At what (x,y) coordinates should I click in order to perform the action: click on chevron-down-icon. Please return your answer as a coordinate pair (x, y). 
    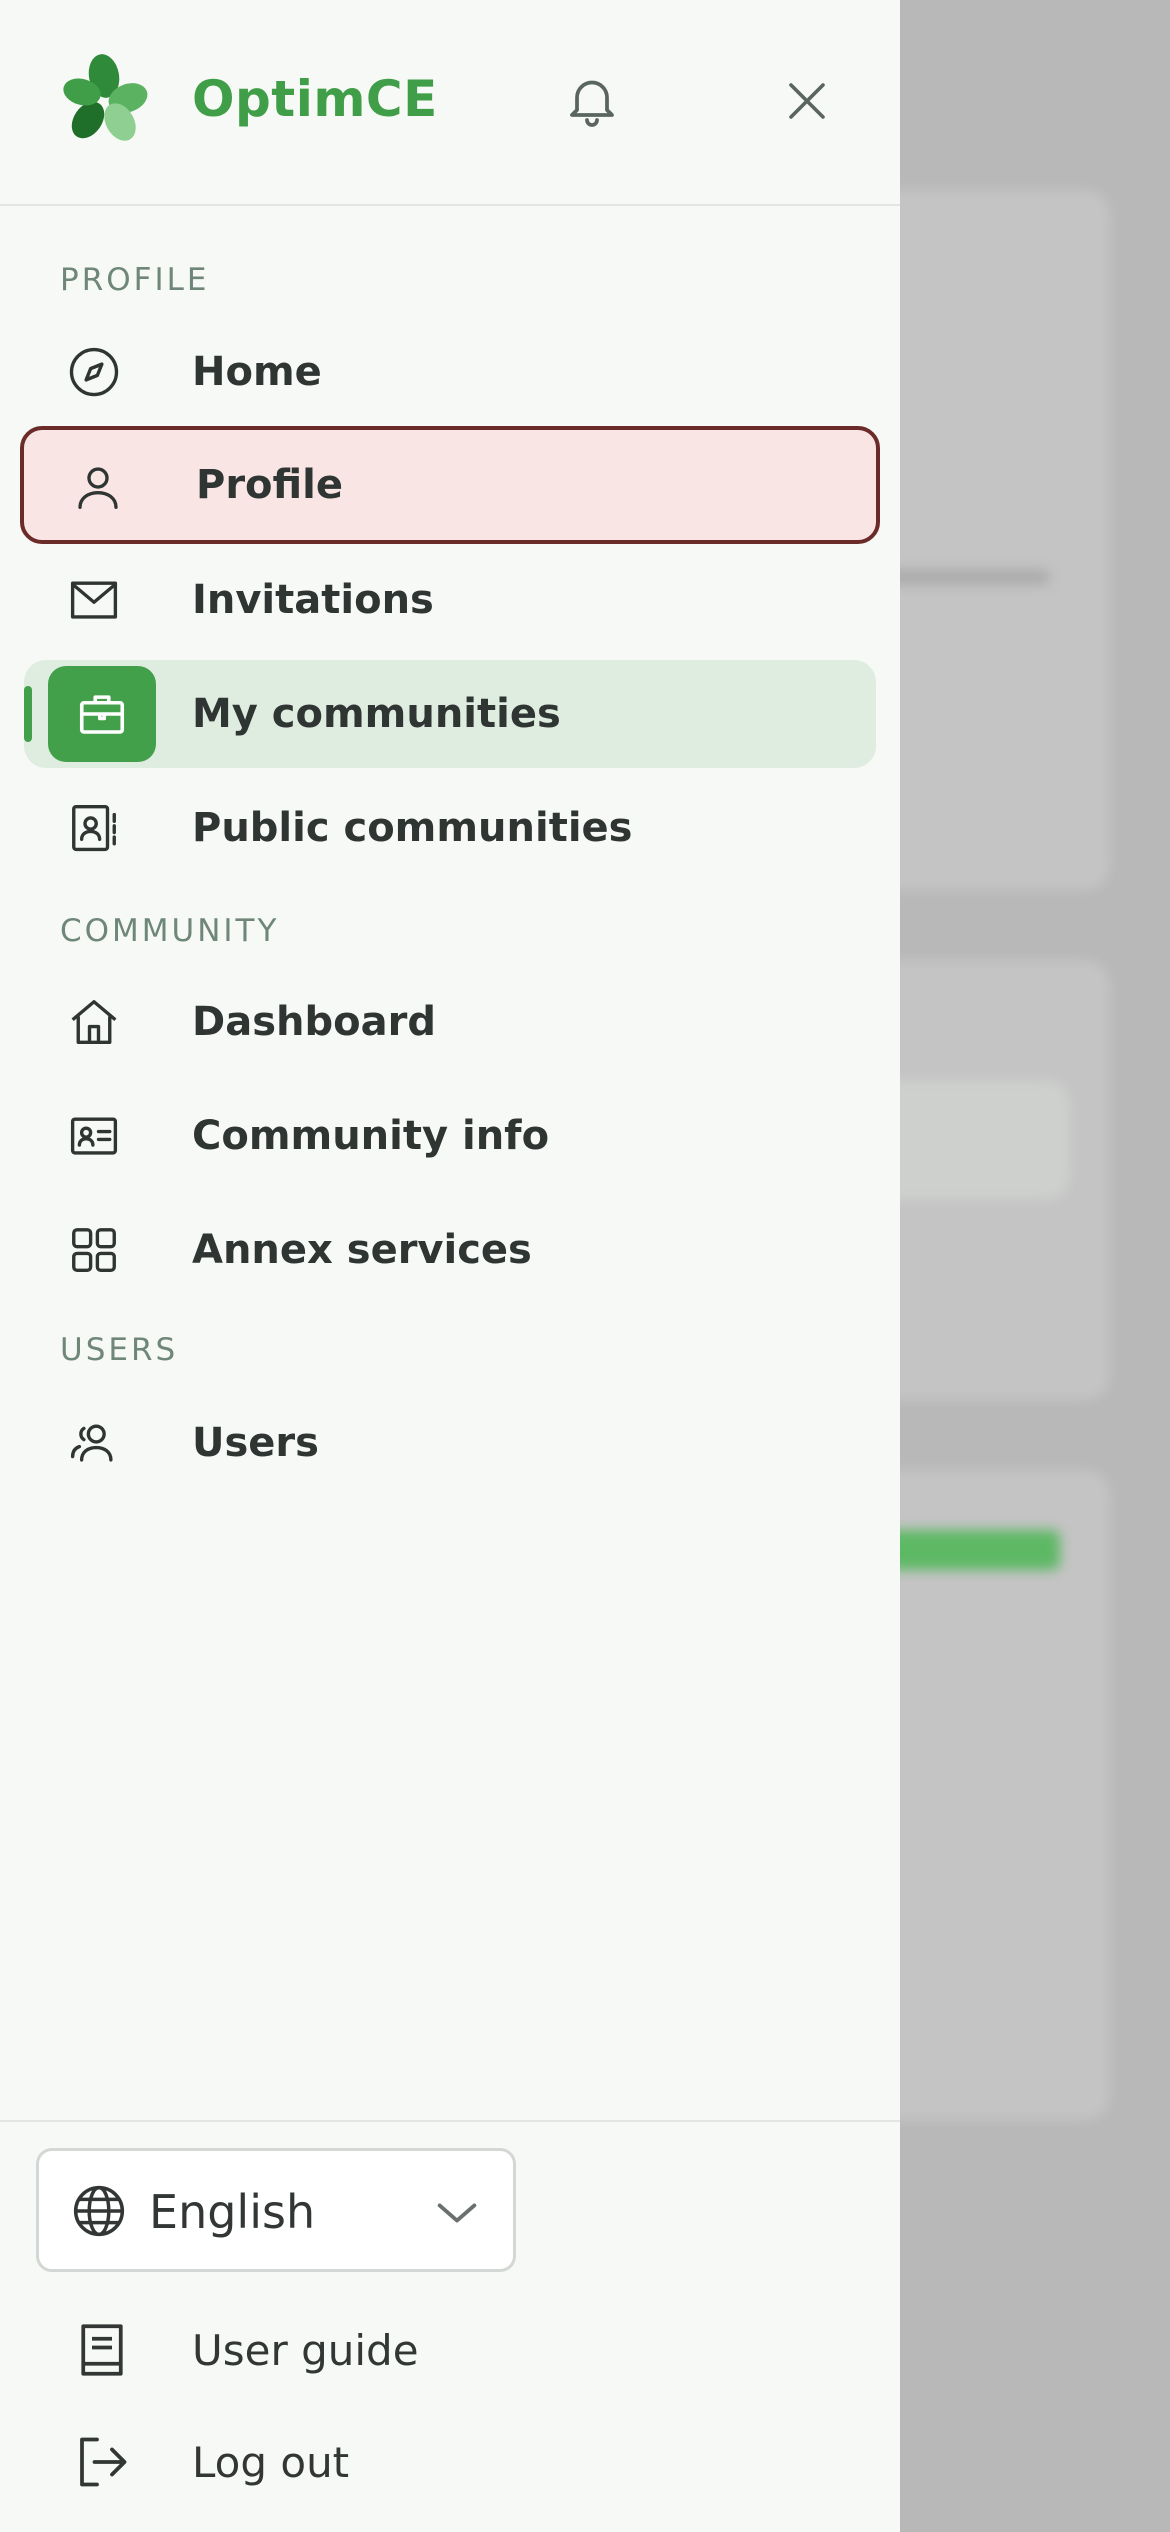
    Looking at the image, I should click on (457, 2213).